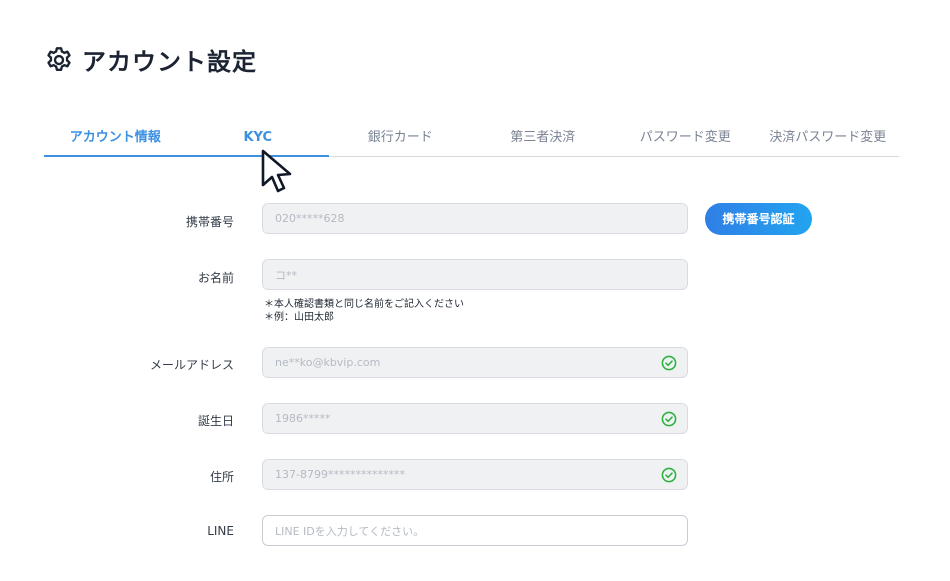 This screenshot has width=950, height=581. I want to click on tab-account-info: アカウント情報, so click(115, 137).